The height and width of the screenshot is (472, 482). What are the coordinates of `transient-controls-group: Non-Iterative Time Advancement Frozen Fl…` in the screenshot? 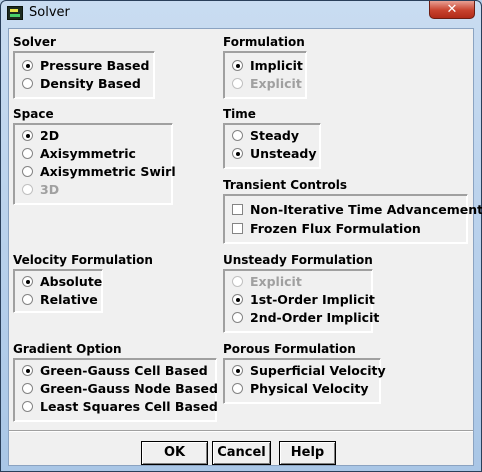 It's located at (352, 219).